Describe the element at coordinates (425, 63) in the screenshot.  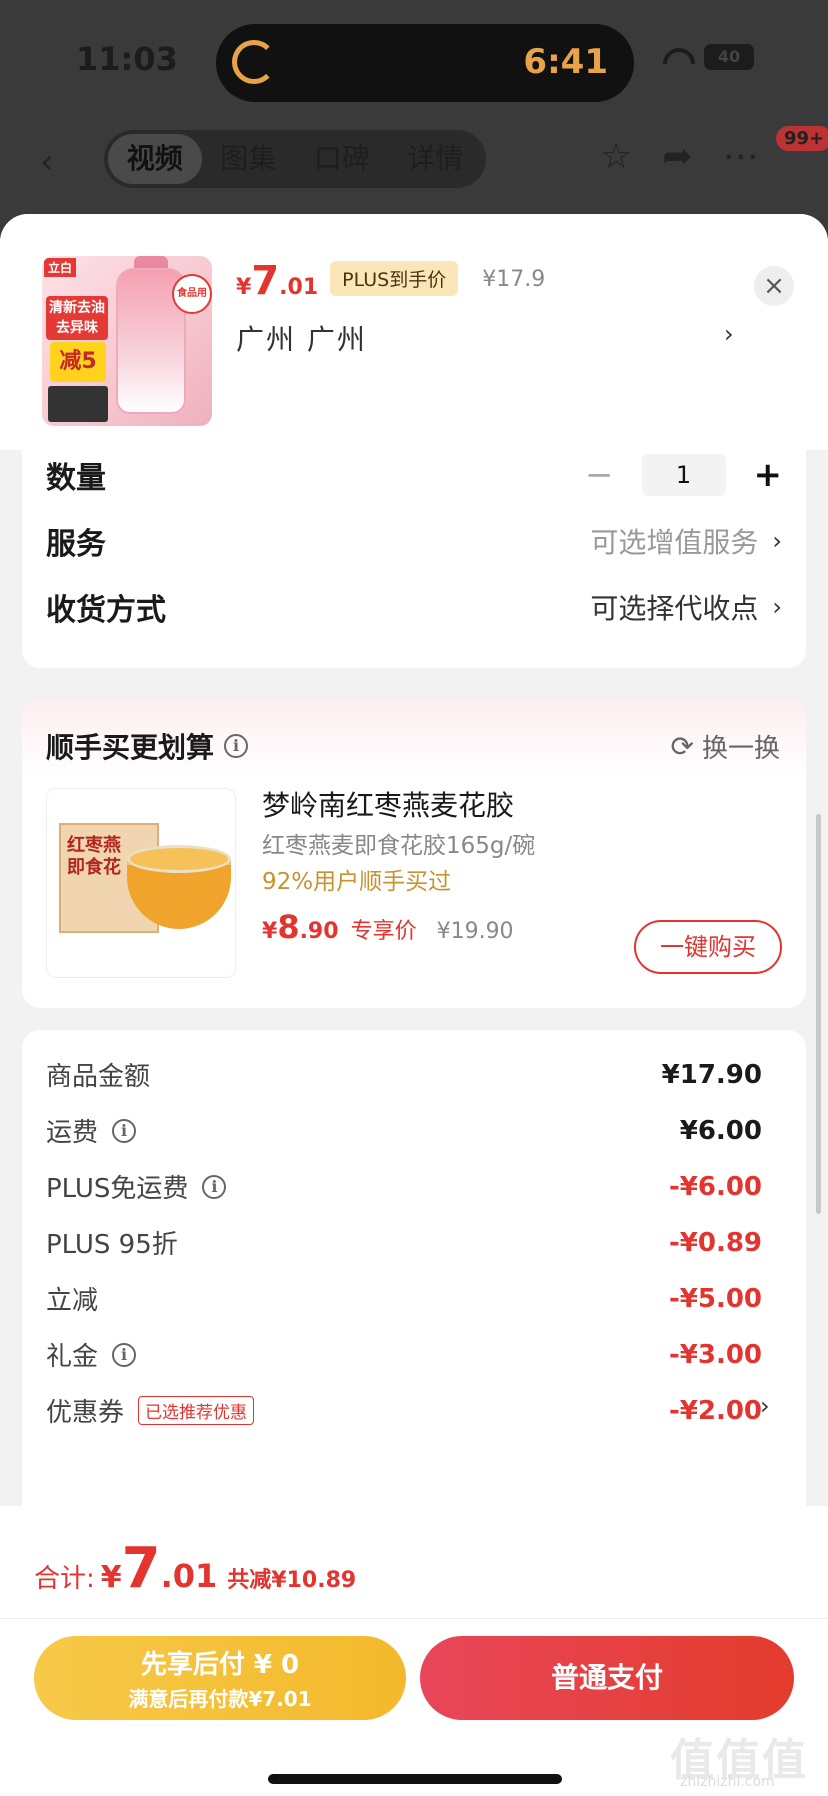
I see `dynamic-island: 6:41` at that location.